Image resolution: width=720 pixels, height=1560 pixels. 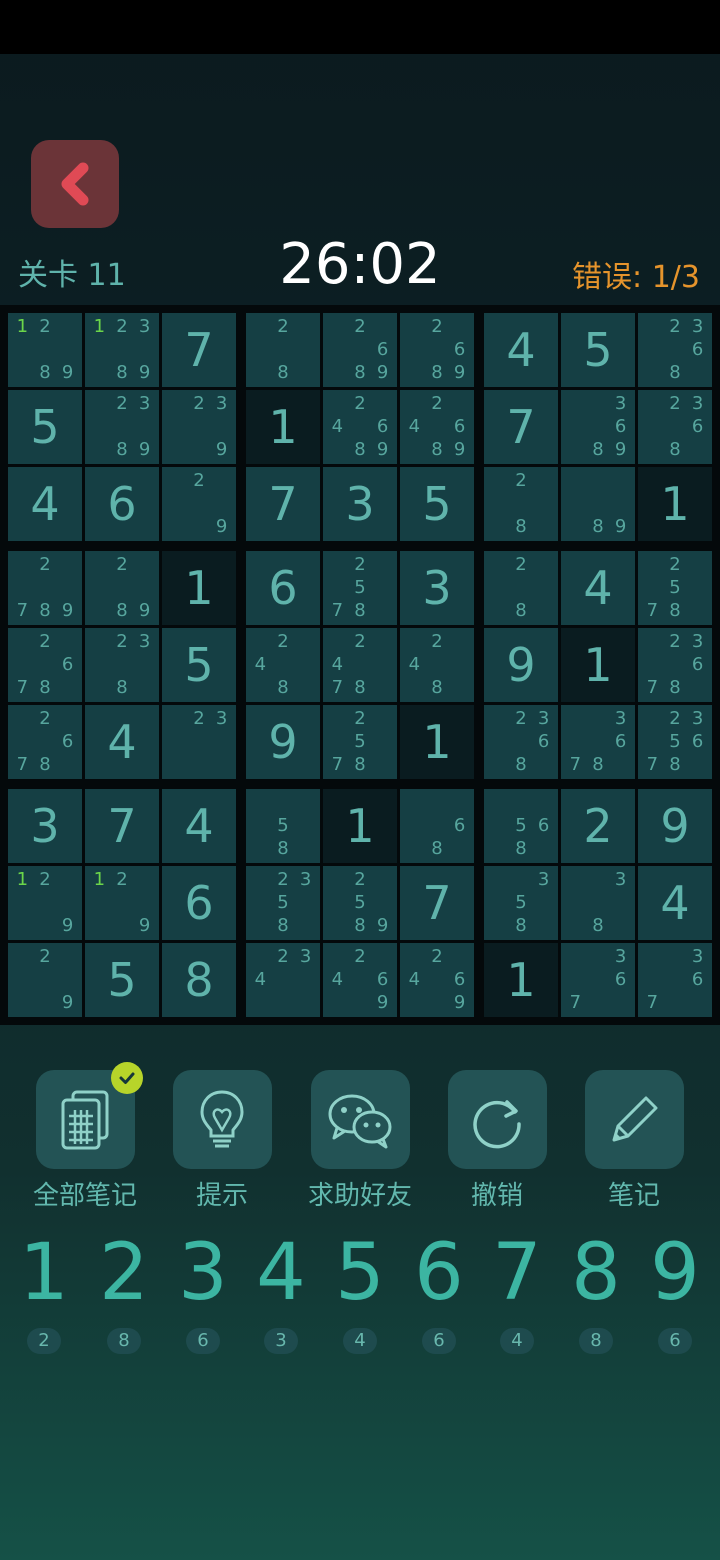 What do you see at coordinates (596, 1291) in the screenshot?
I see `number-key-8: 88` at bounding box center [596, 1291].